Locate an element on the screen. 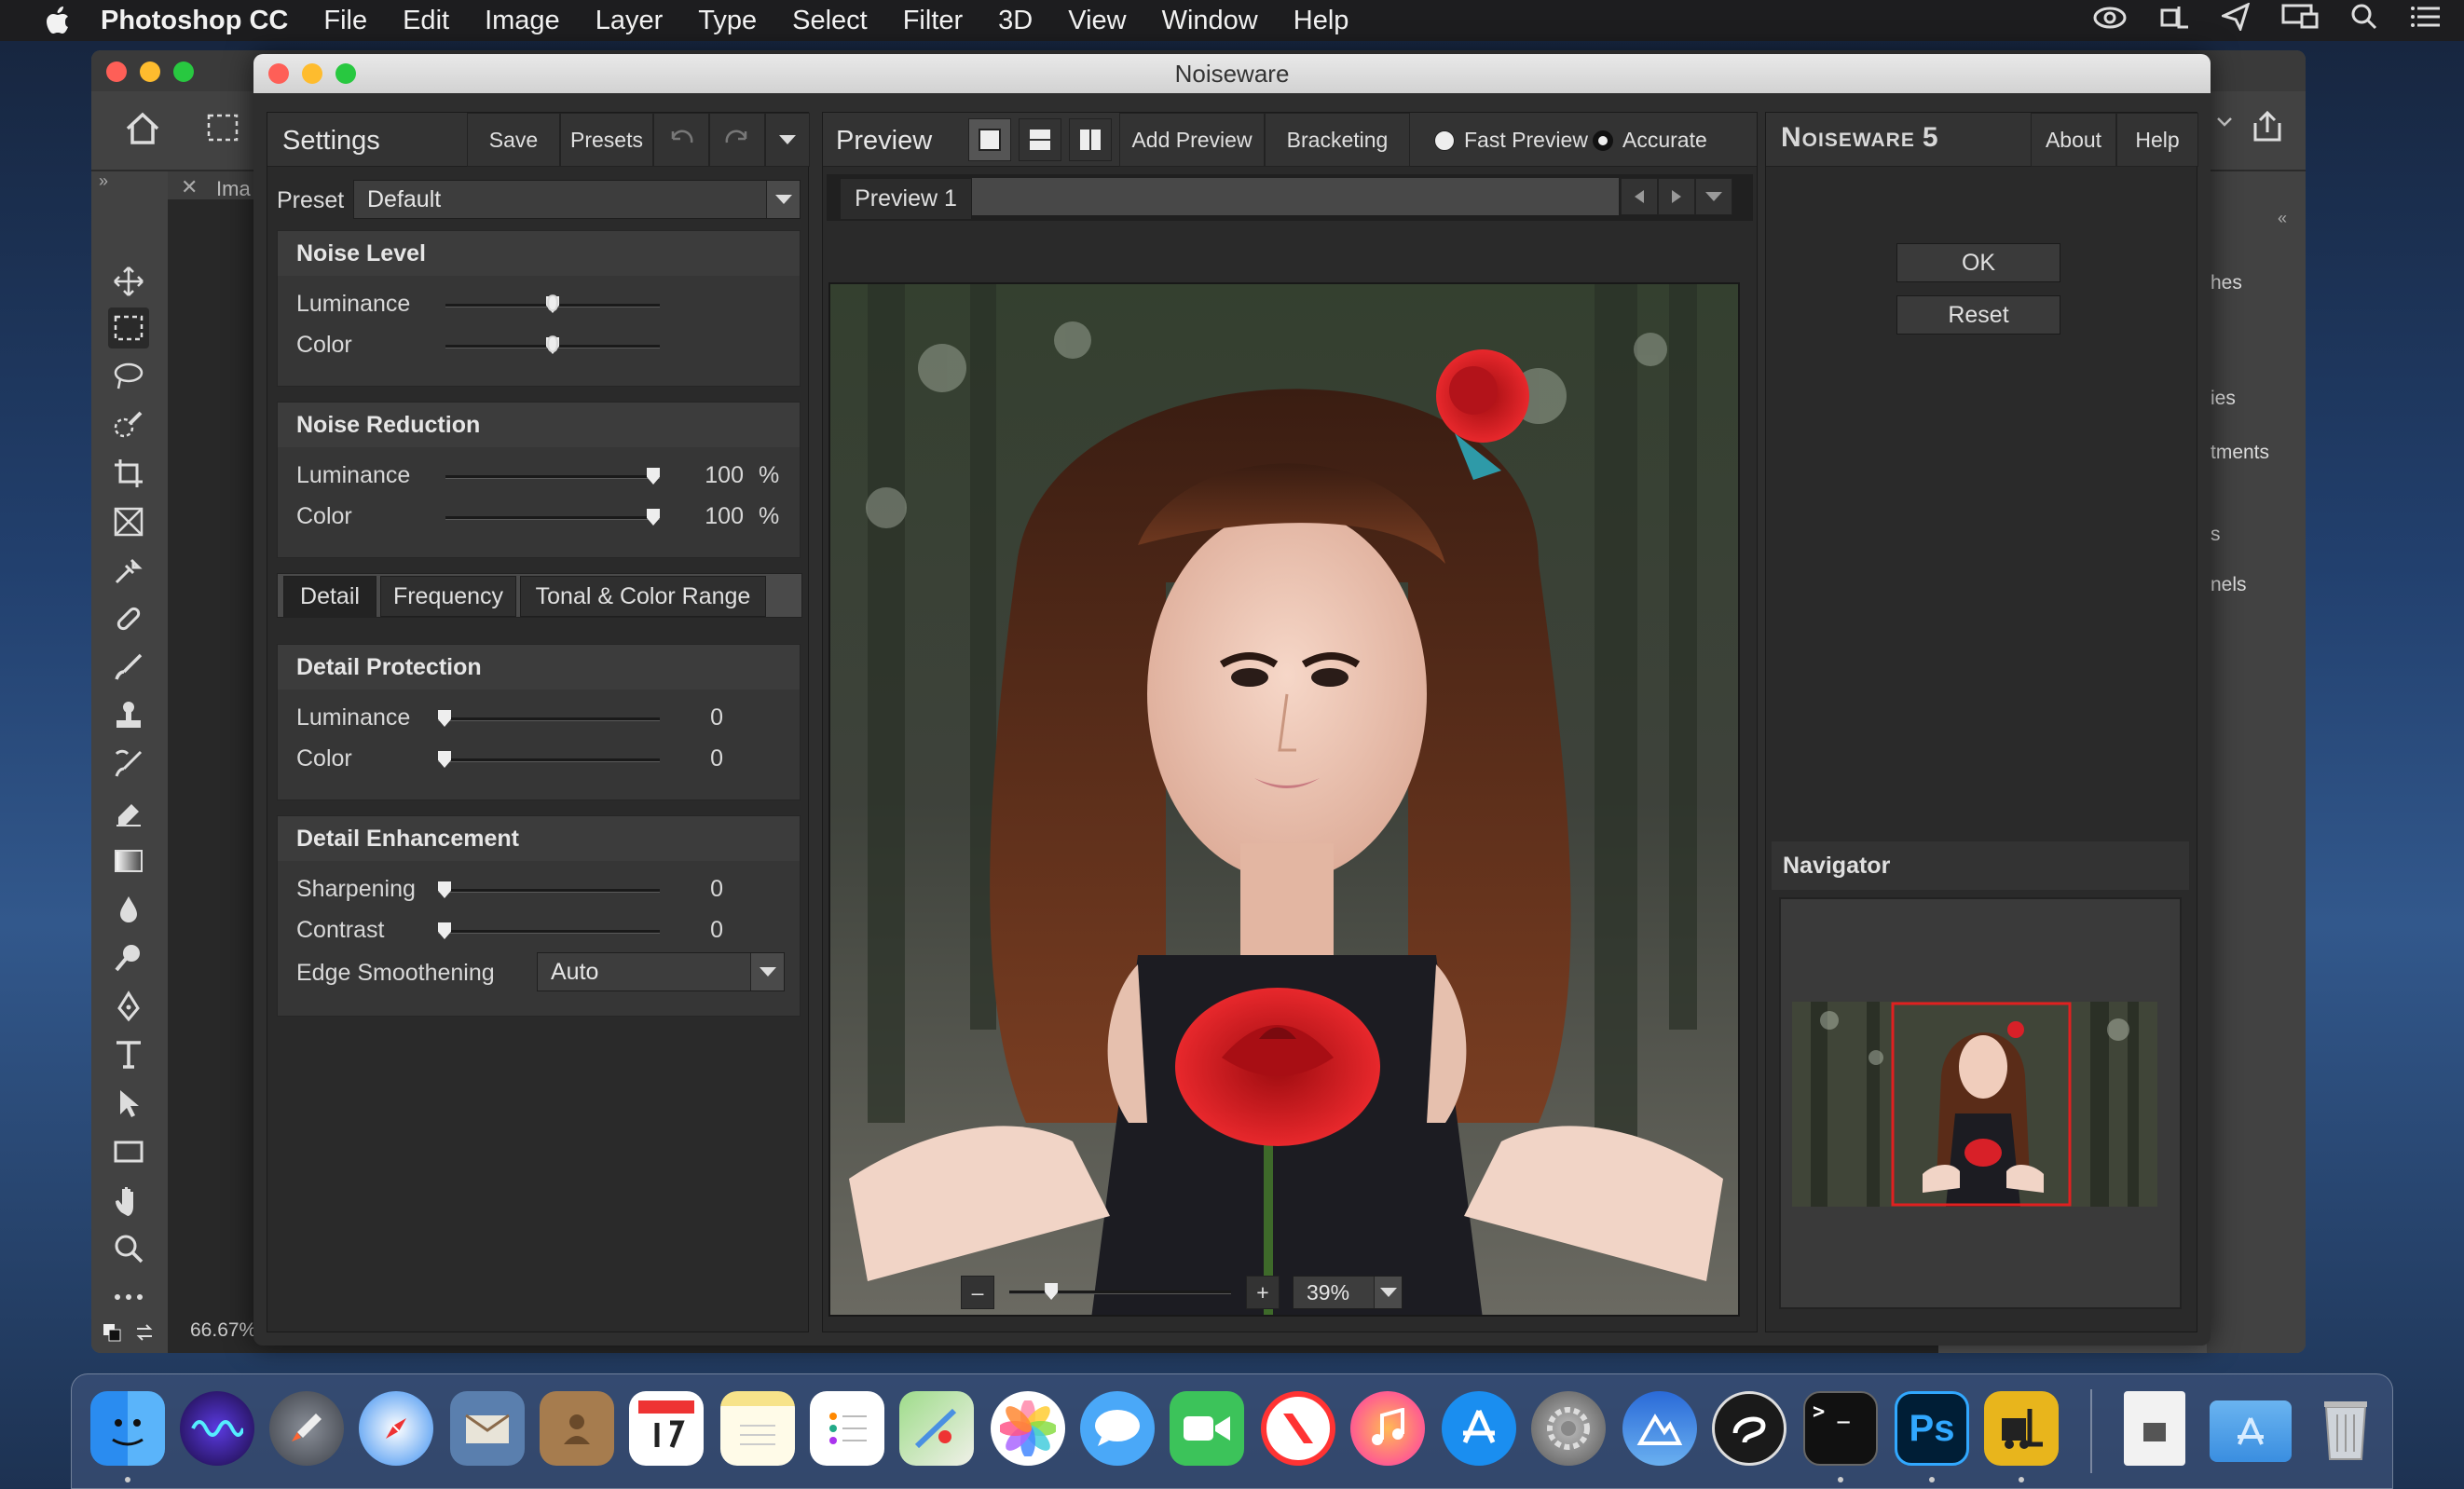 Image resolution: width=2464 pixels, height=1489 pixels. dialog-close-button is located at coordinates (278, 73).